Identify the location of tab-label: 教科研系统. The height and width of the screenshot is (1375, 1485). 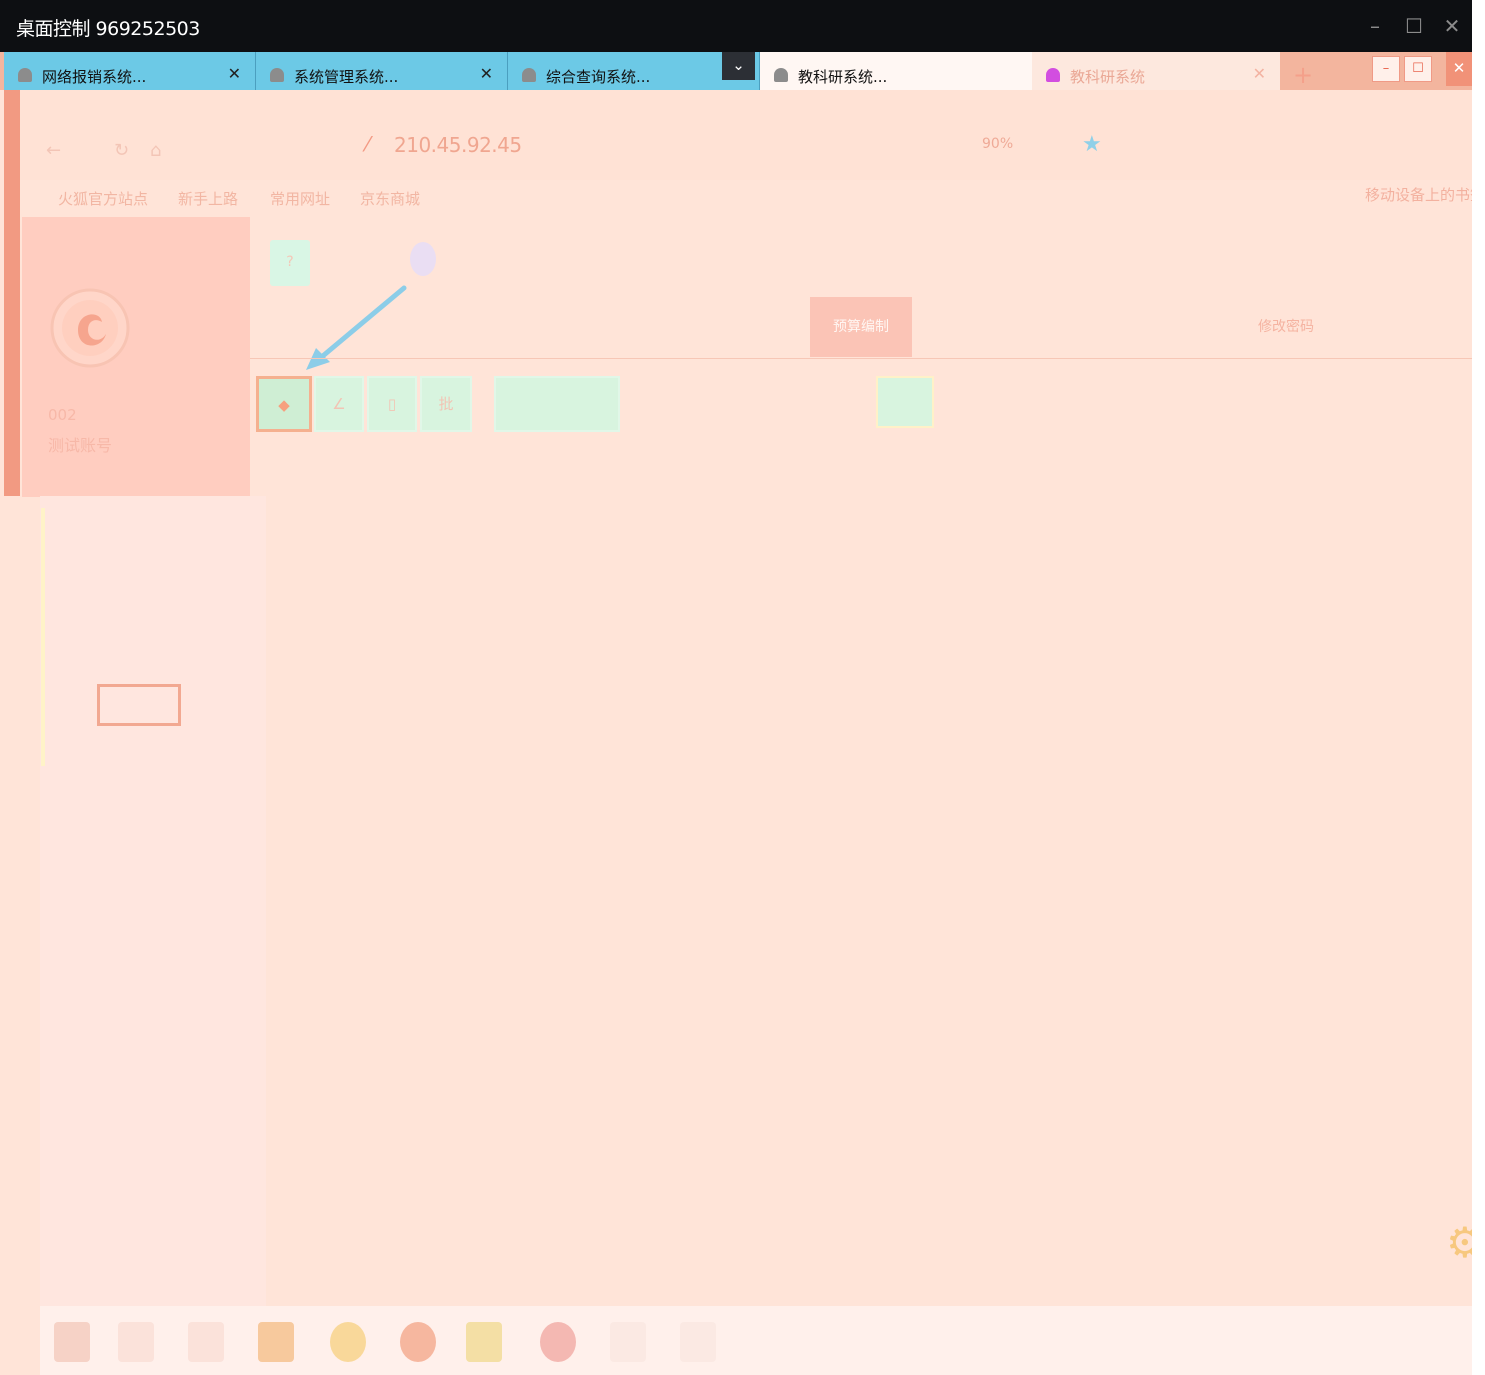
(1108, 77).